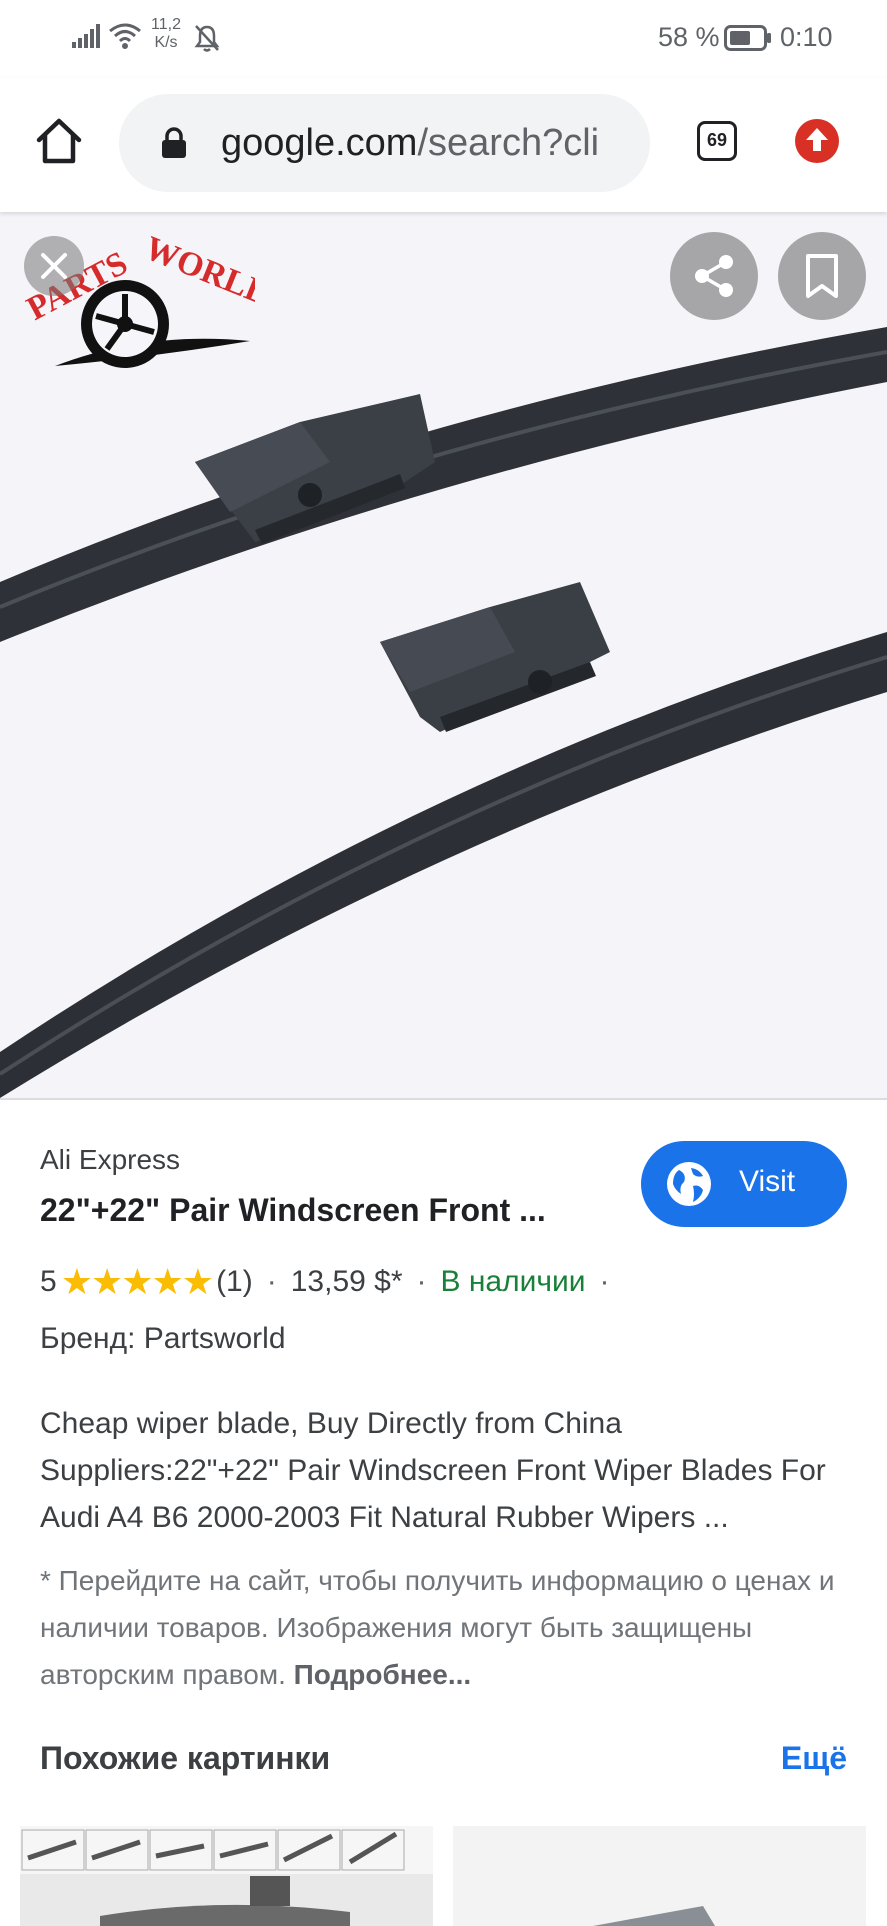 Image resolution: width=887 pixels, height=1926 pixels. I want to click on browser-toolbar: google.com/search?cli 69, so click(443, 145).